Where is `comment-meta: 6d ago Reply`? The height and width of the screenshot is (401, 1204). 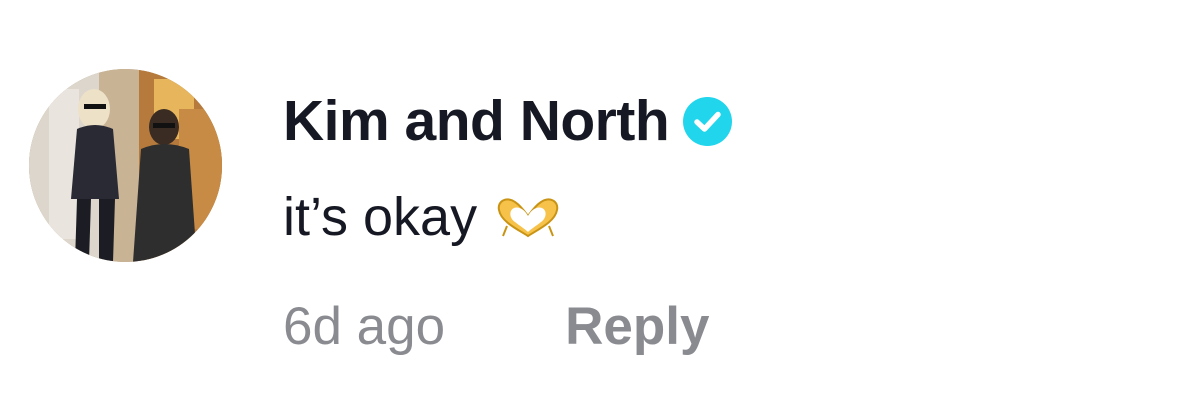
comment-meta: 6d ago Reply is located at coordinates (496, 326).